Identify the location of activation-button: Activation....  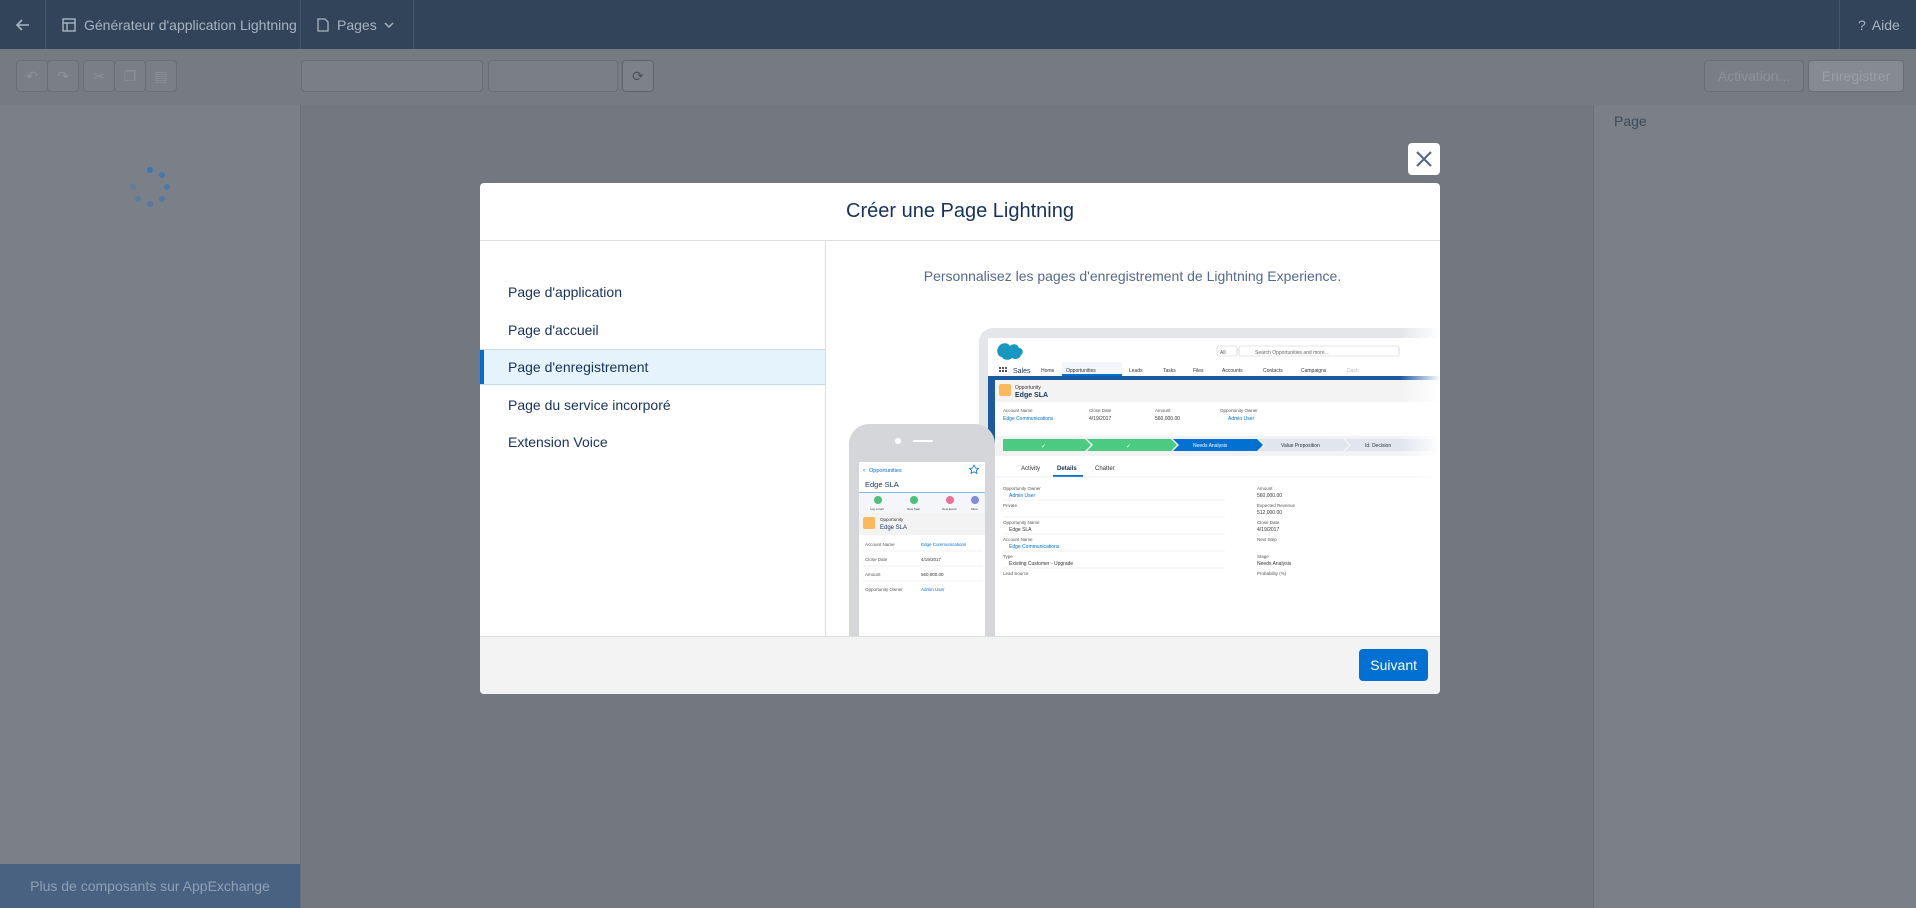
(1754, 76).